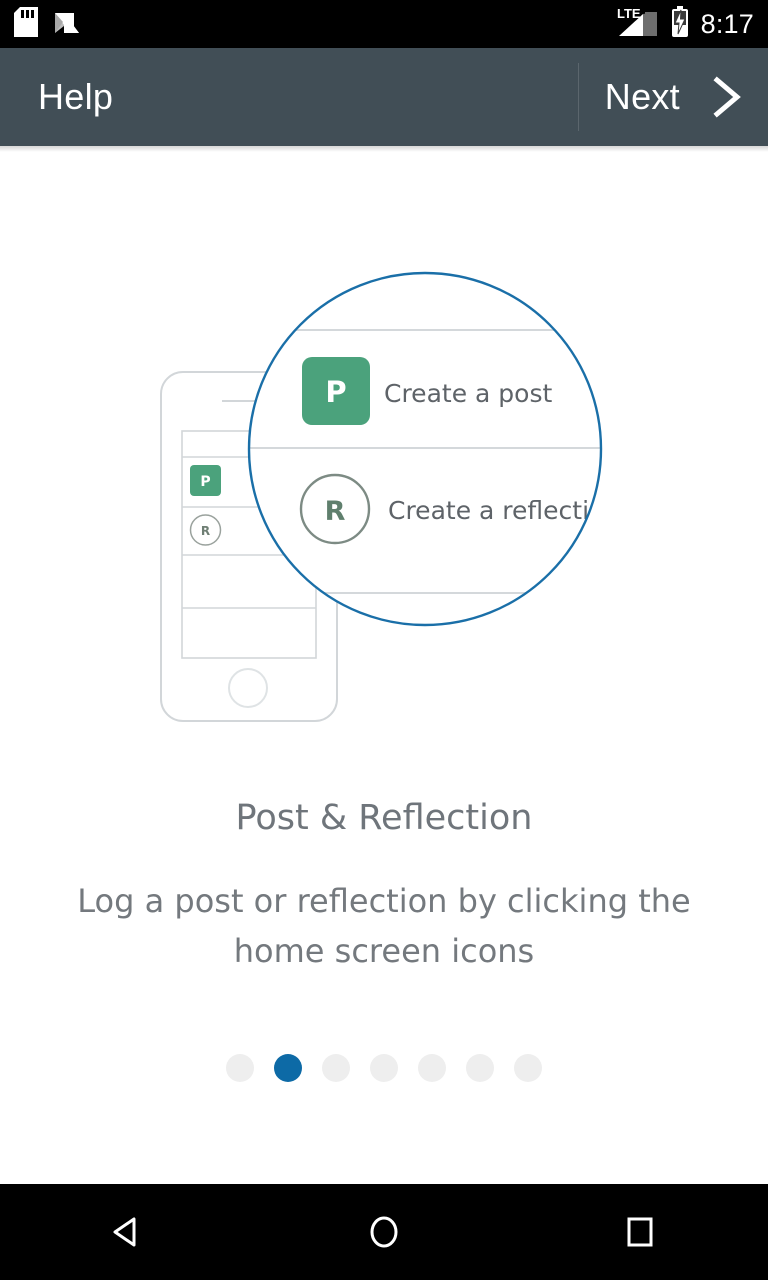 The image size is (768, 1280). Describe the element at coordinates (384, 818) in the screenshot. I see `illustration-title: Post & Reflection` at that location.